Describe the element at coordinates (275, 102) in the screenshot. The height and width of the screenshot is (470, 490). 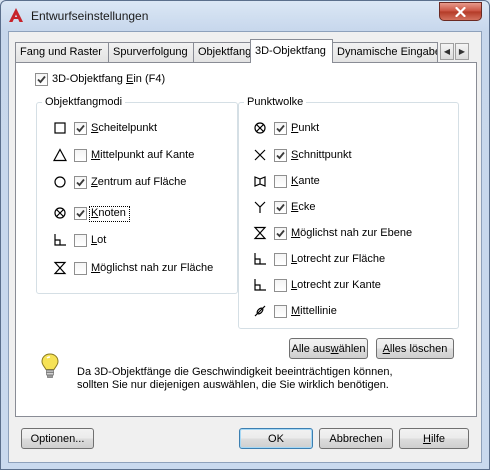
I see `group-title: Punktwolke` at that location.